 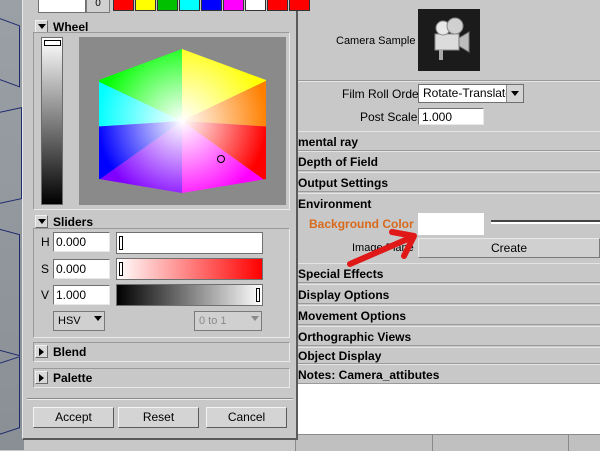 I want to click on s-value-field: 0.000, so click(x=81, y=269).